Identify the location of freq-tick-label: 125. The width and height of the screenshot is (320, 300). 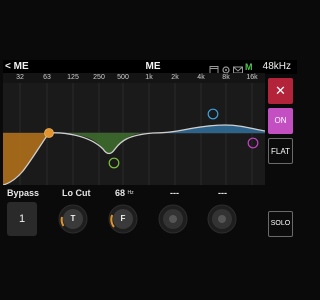
(73, 77).